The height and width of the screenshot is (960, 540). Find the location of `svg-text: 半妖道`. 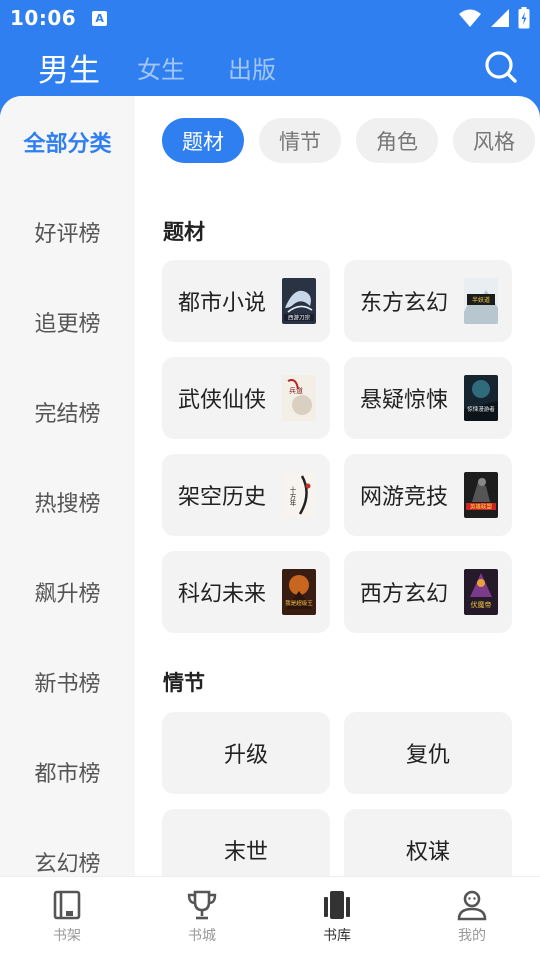

svg-text: 半妖道 is located at coordinates (481, 300).